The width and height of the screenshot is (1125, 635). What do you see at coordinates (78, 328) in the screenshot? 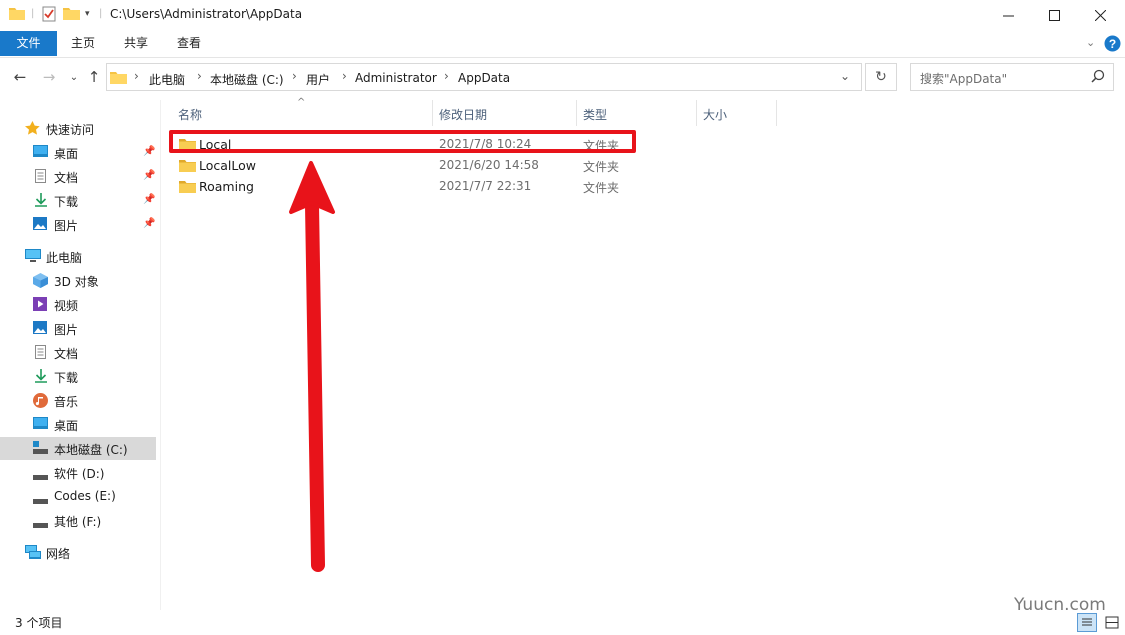
I see `nav-pictures: 图片` at bounding box center [78, 328].